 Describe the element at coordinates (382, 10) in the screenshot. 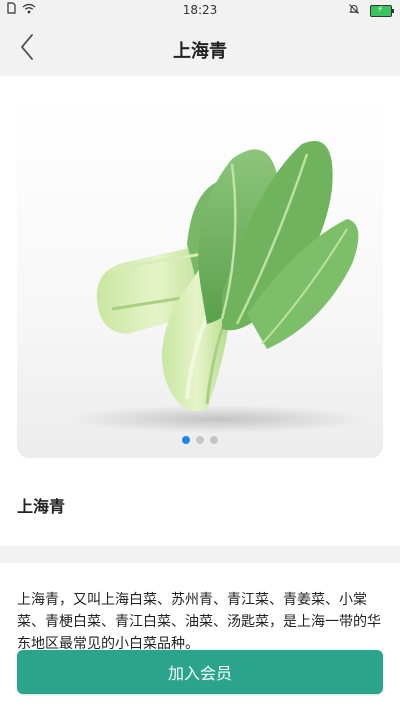

I see `battery-charging-icon: ⚡` at that location.